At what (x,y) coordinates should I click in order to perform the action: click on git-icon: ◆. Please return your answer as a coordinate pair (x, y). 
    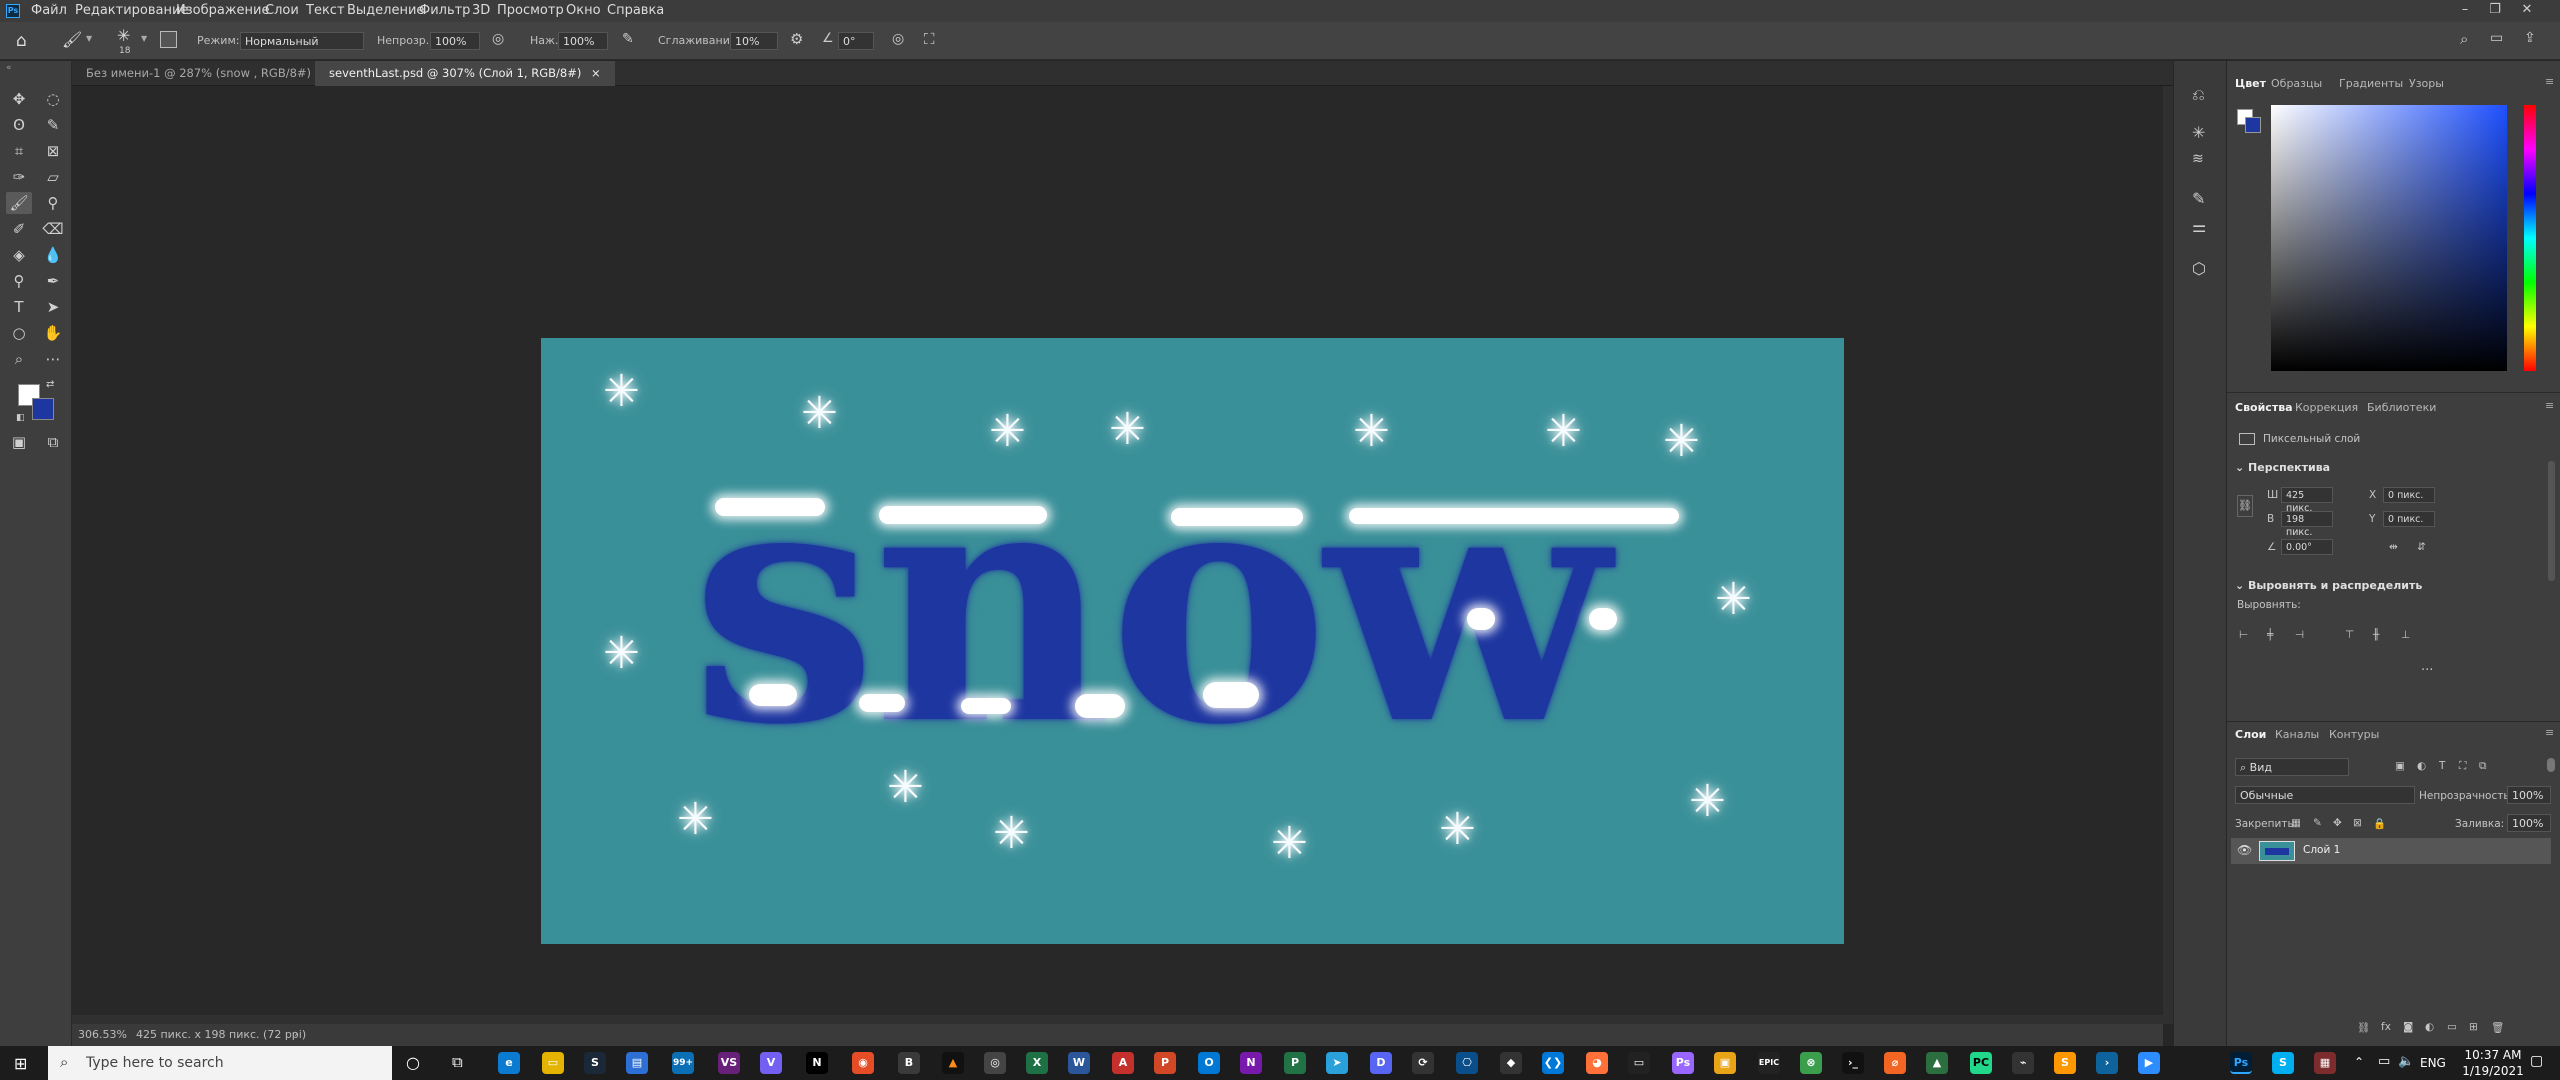
    Looking at the image, I should click on (1511, 1063).